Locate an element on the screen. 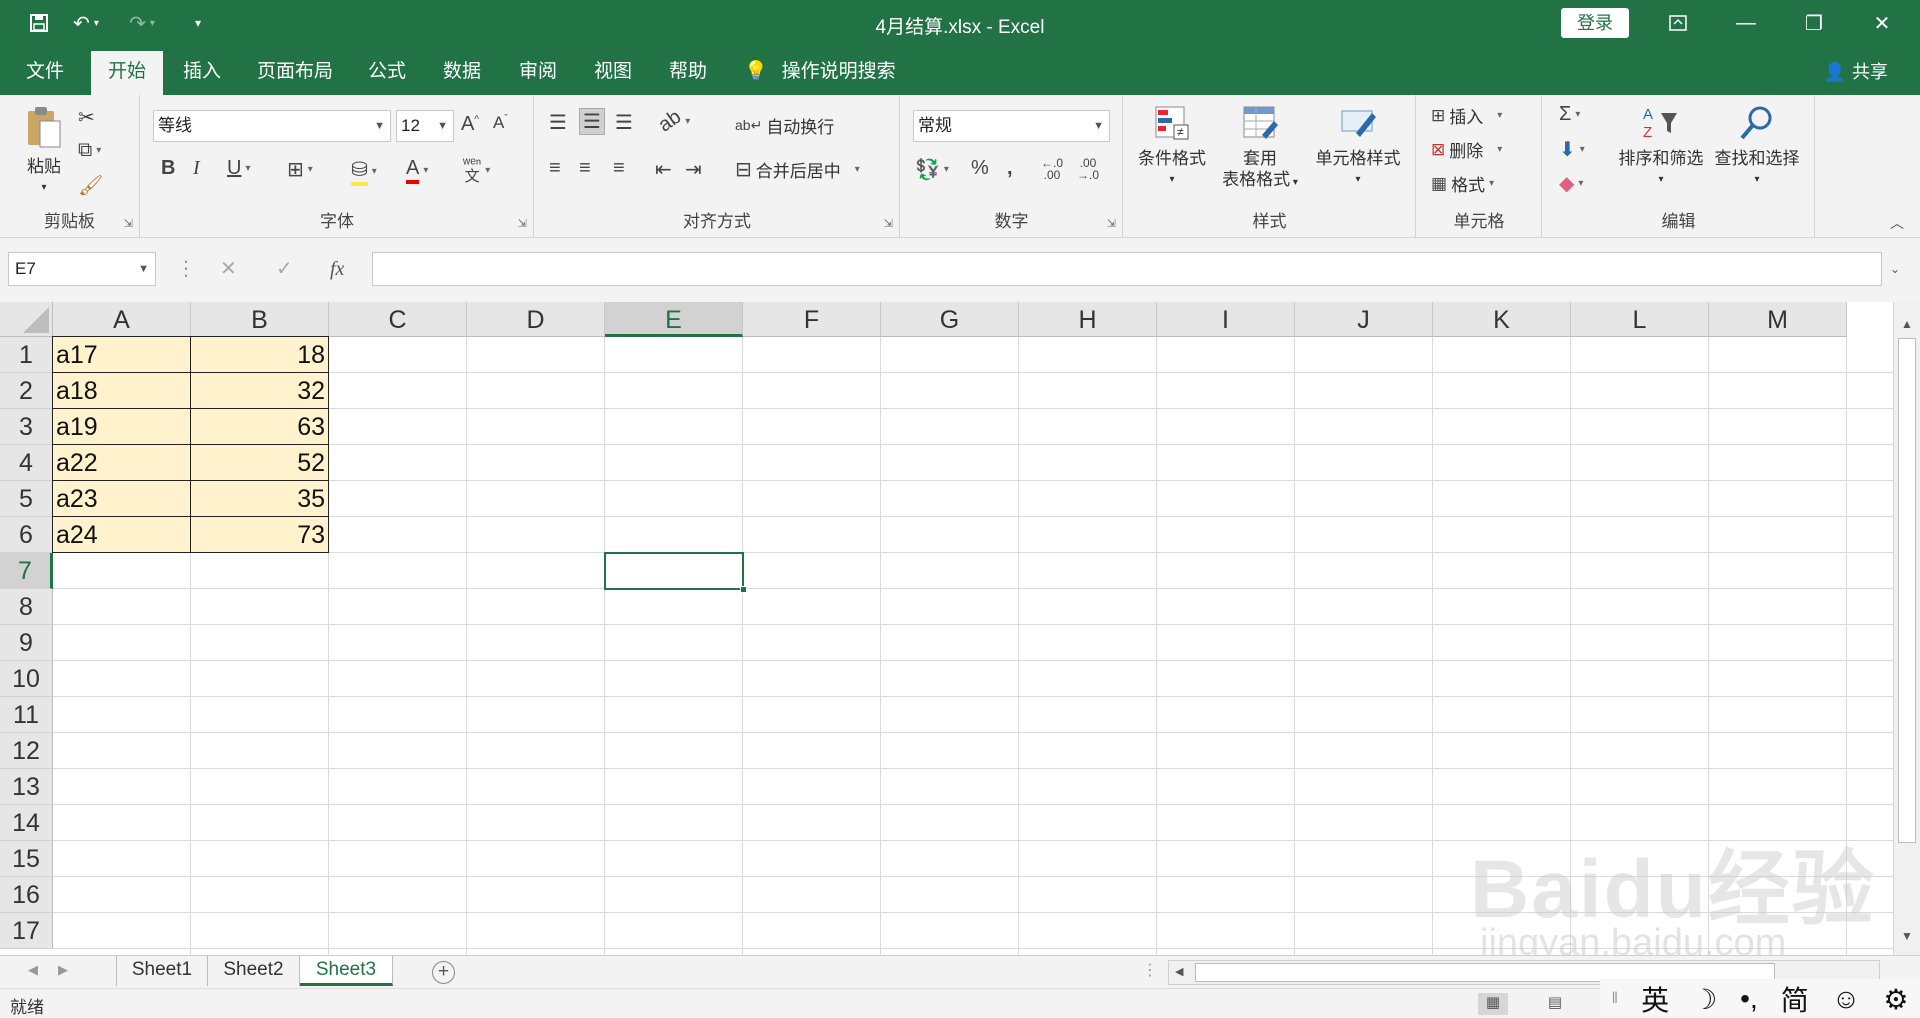 The height and width of the screenshot is (1018, 1920). column-header-h: H is located at coordinates (1088, 319).